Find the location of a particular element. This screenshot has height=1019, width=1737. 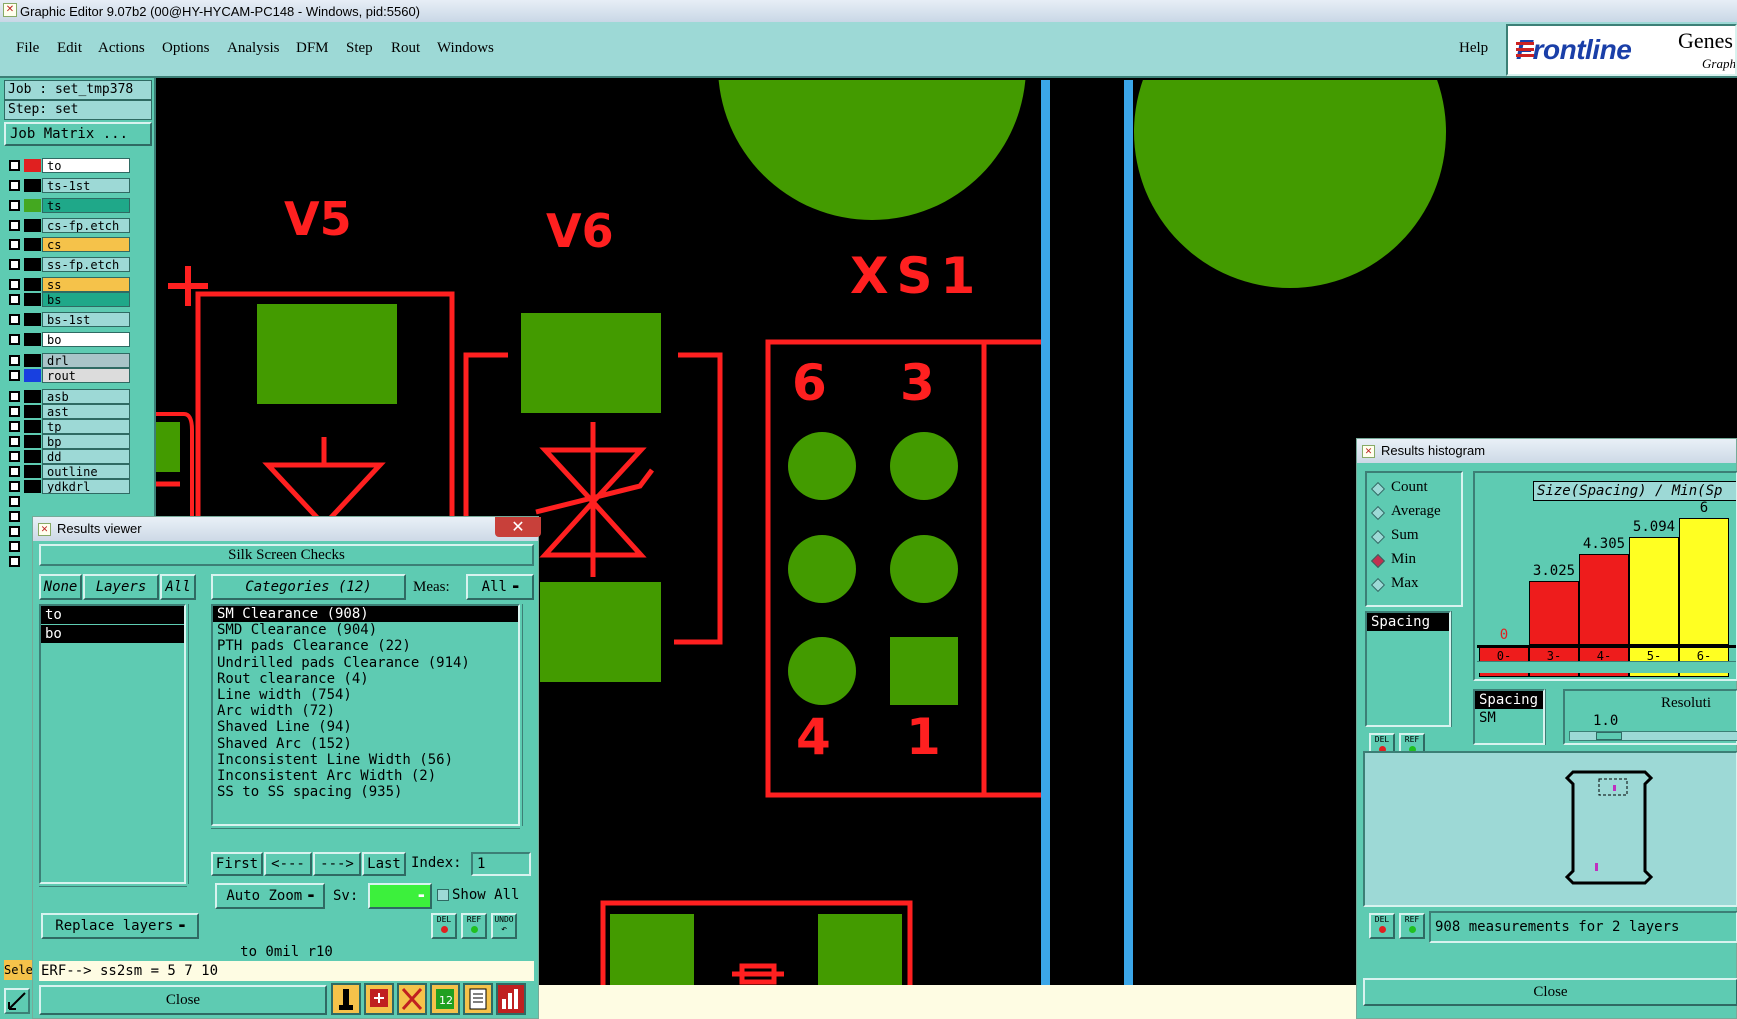

categories-button: Categories (12) is located at coordinates (308, 587).